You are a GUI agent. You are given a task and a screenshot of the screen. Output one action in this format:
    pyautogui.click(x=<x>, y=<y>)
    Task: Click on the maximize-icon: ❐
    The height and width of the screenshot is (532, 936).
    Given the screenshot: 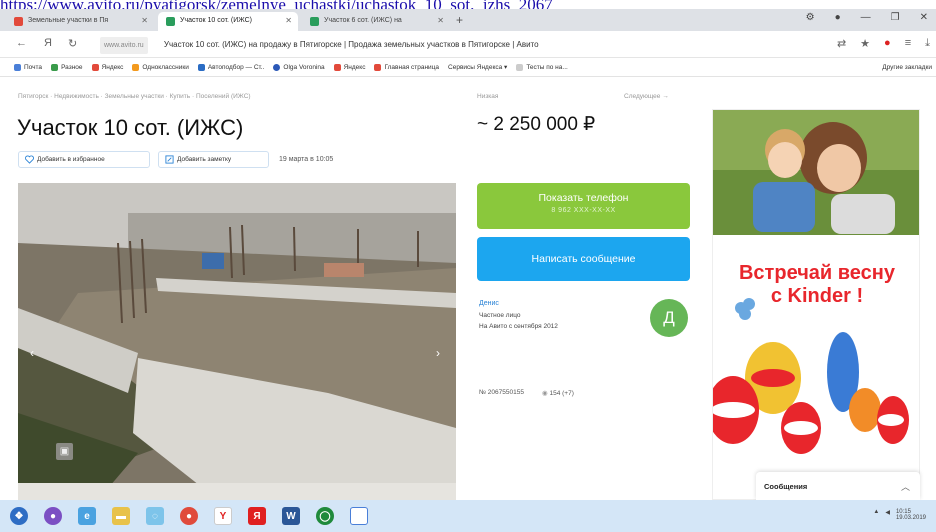 What is the action you would take?
    pyautogui.click(x=895, y=17)
    